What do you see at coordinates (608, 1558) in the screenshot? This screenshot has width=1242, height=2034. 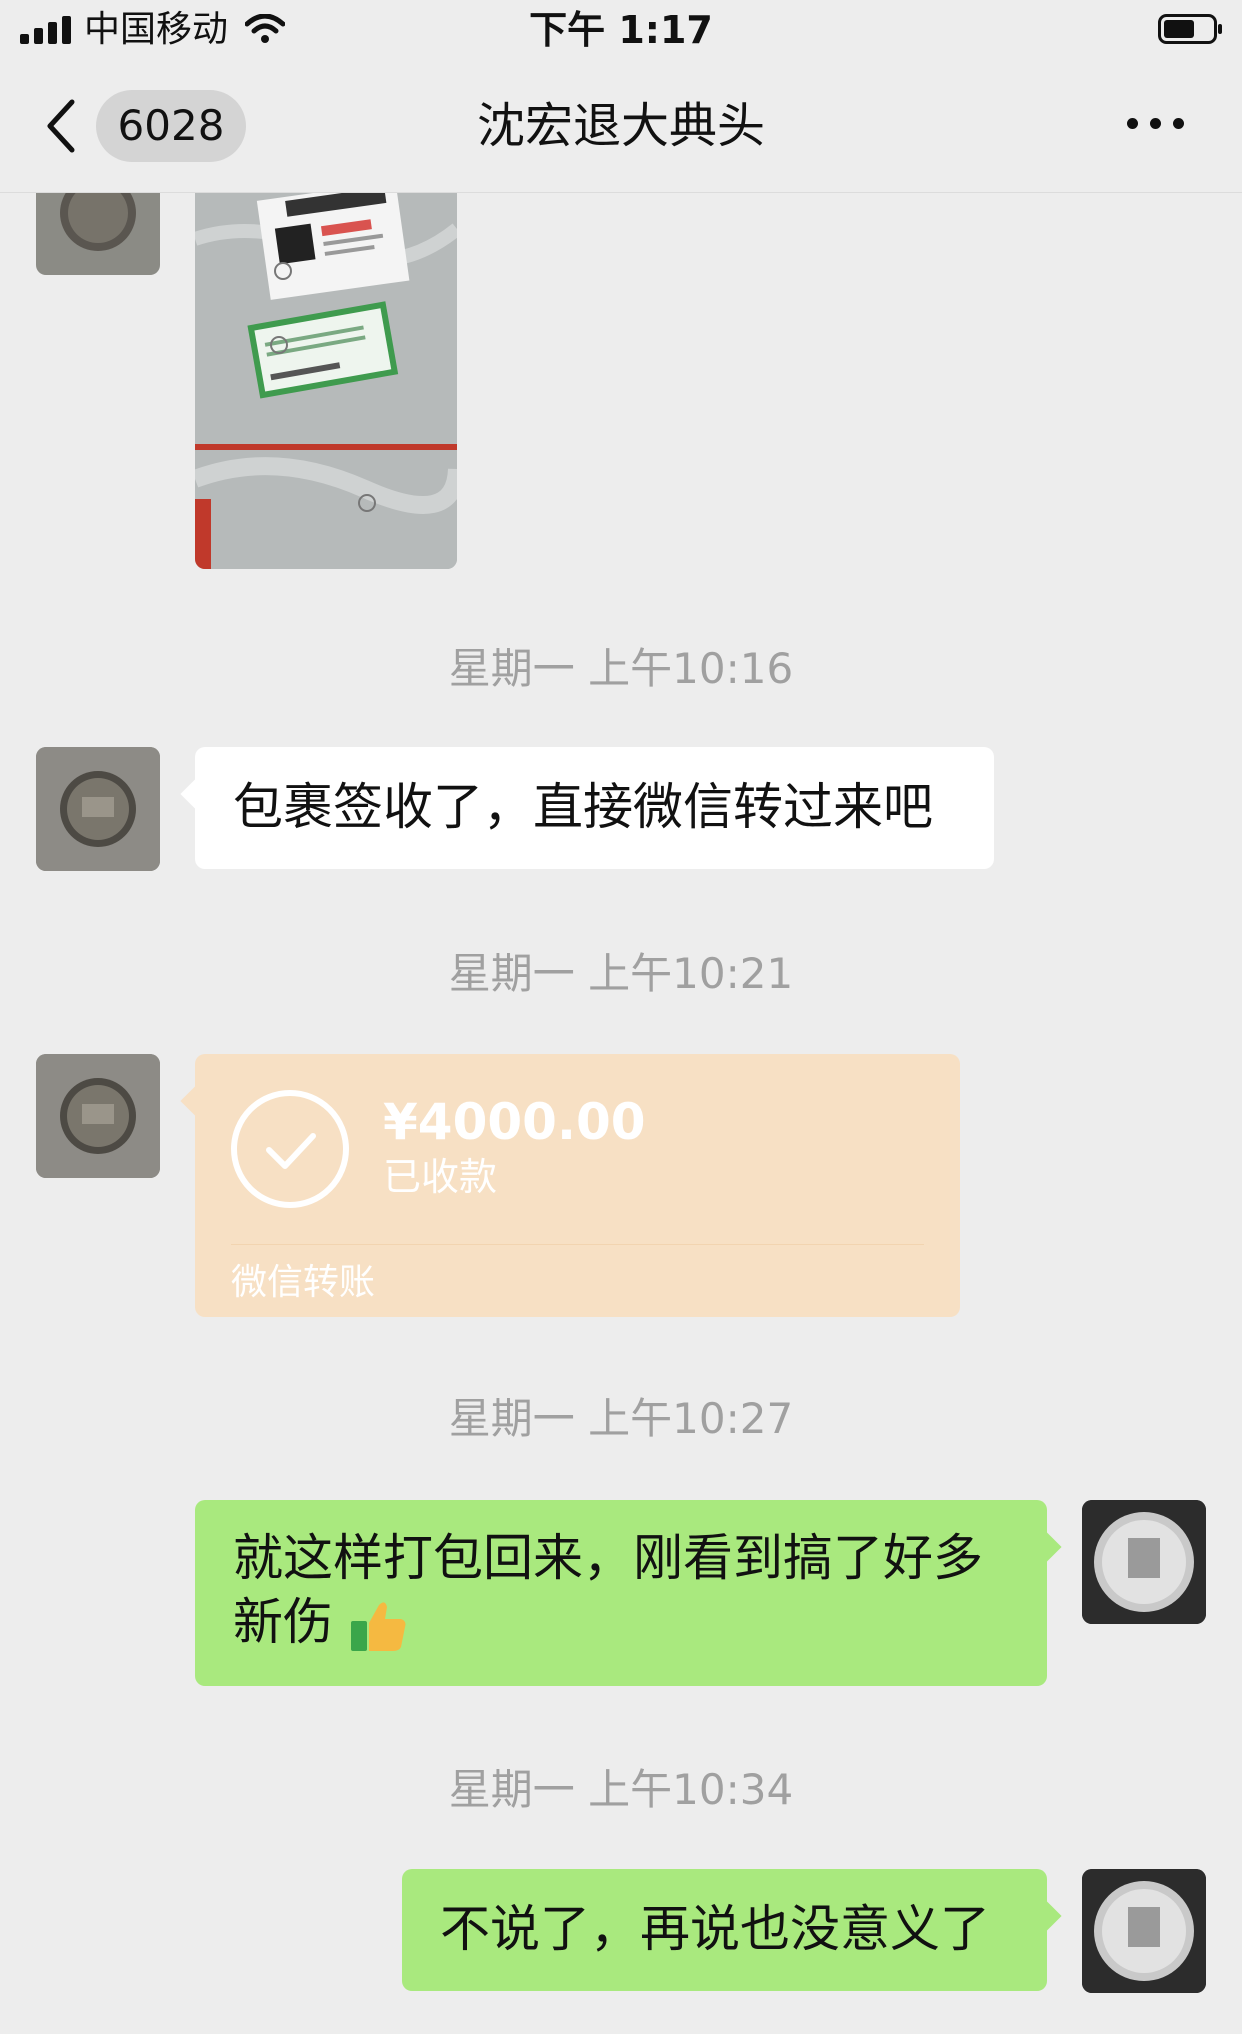 I see `message-text: 就这样打包回来，刚看到搞了好多` at bounding box center [608, 1558].